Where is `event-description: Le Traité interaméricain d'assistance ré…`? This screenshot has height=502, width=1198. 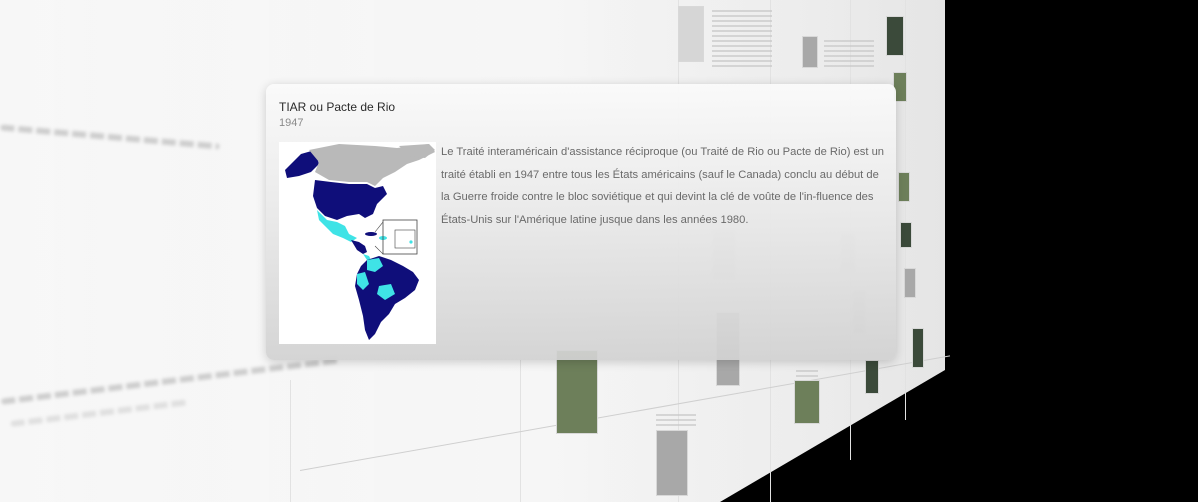 event-description: Le Traité interaméricain d'assistance ré… is located at coordinates (663, 186).